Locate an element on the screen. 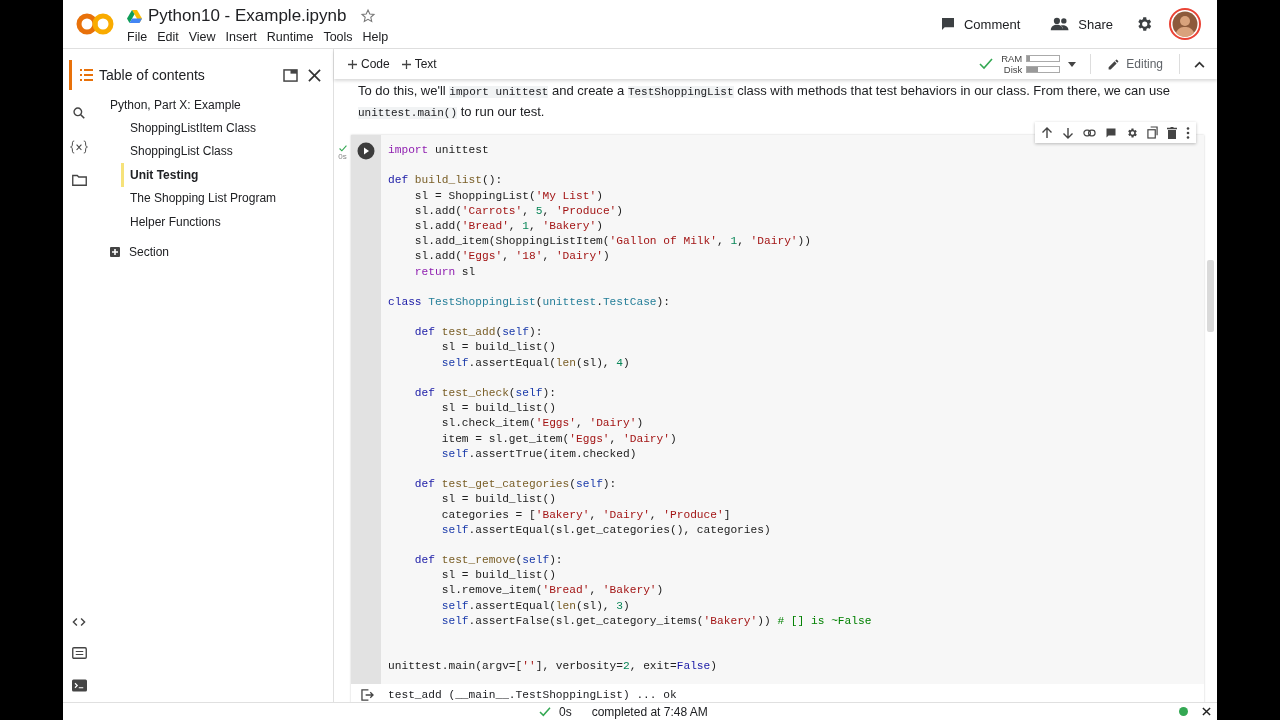 This screenshot has width=1280, height=720. code-line: sl.add_item(ShoppingListItem('Gallon of Milk', 1, 'Dairy')) is located at coordinates (612, 242).